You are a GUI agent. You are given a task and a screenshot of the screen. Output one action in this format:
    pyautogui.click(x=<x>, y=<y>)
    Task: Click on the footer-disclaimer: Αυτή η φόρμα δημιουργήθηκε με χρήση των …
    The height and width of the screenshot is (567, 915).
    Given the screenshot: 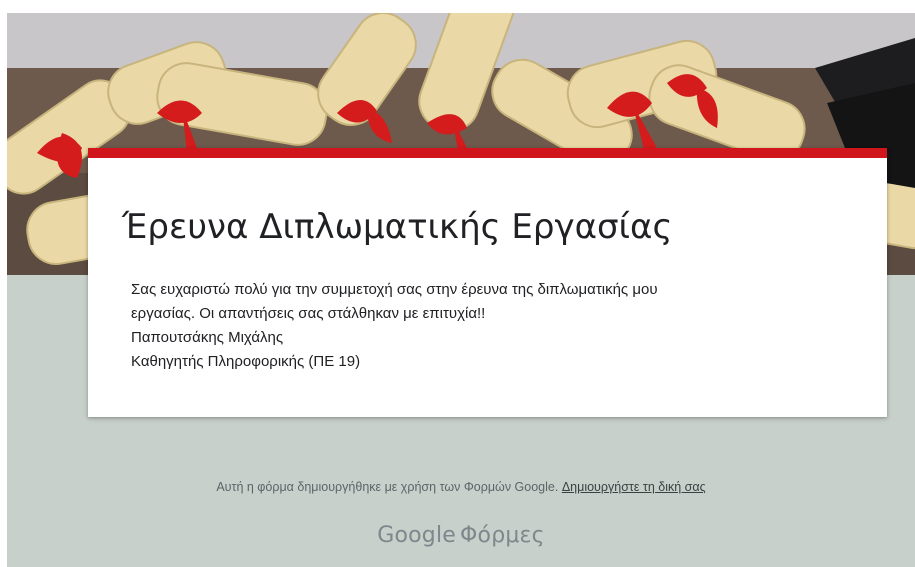 What is the action you would take?
    pyautogui.click(x=461, y=487)
    